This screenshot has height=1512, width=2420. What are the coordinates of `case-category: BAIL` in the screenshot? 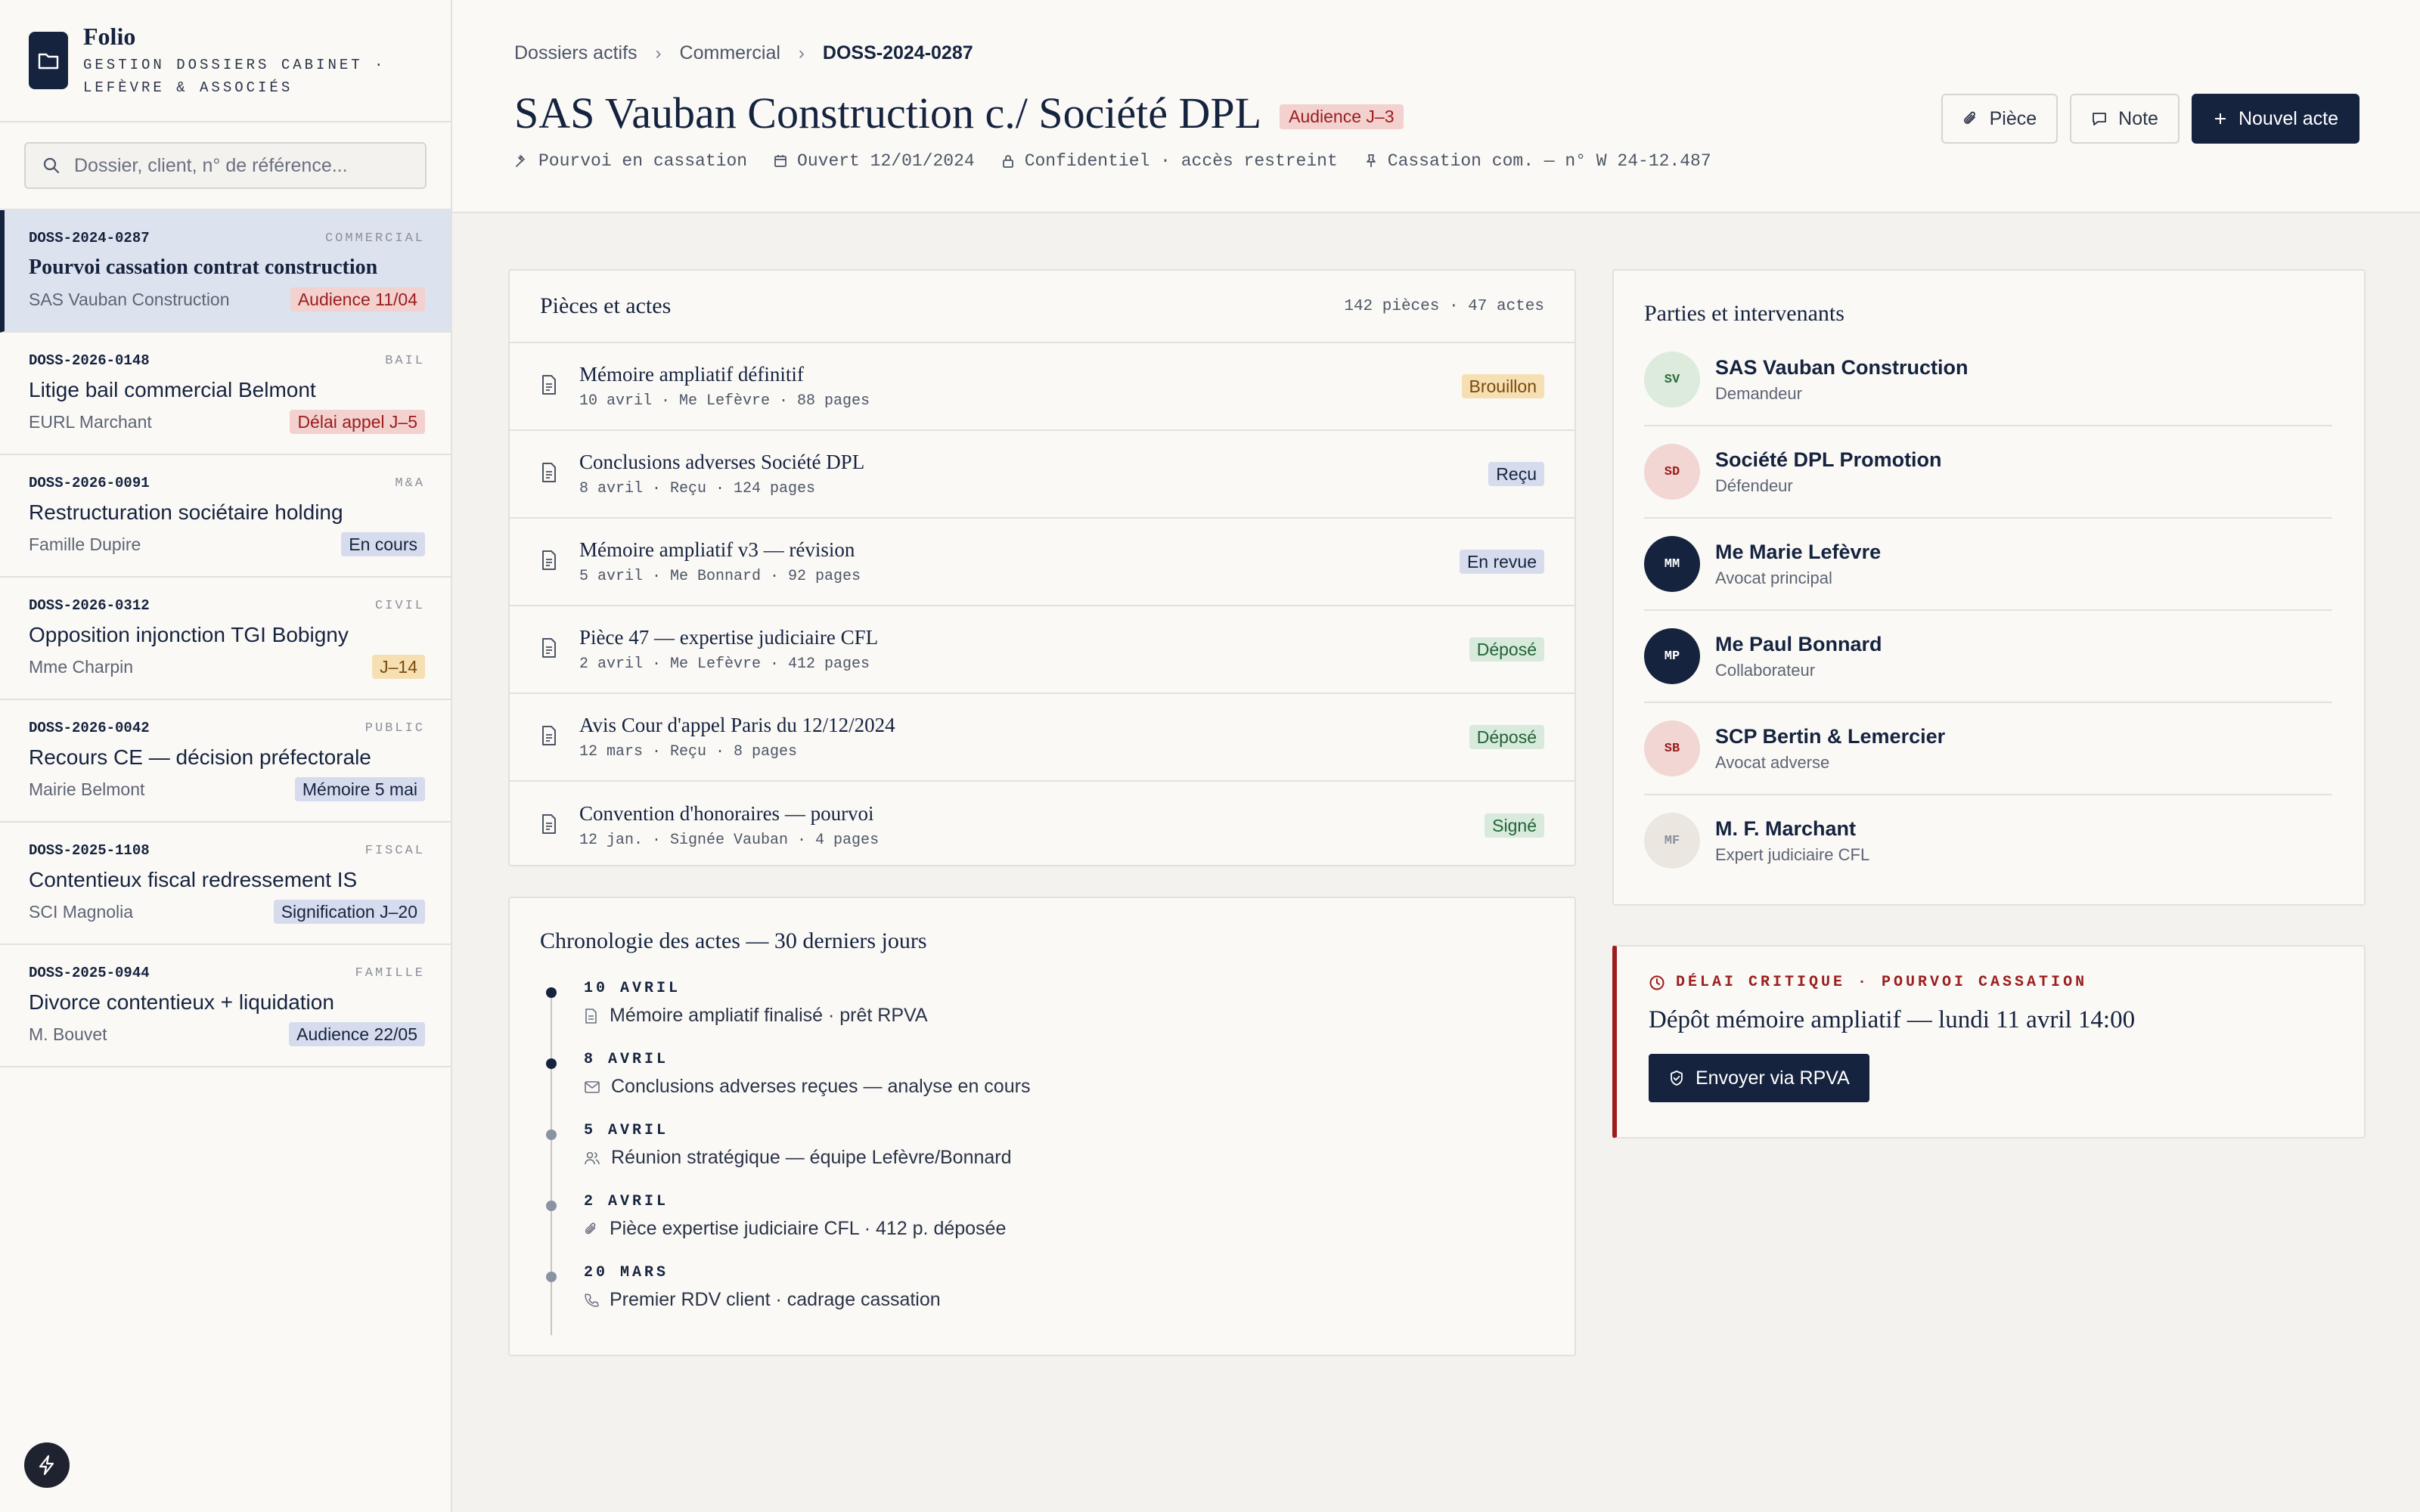 It's located at (405, 360).